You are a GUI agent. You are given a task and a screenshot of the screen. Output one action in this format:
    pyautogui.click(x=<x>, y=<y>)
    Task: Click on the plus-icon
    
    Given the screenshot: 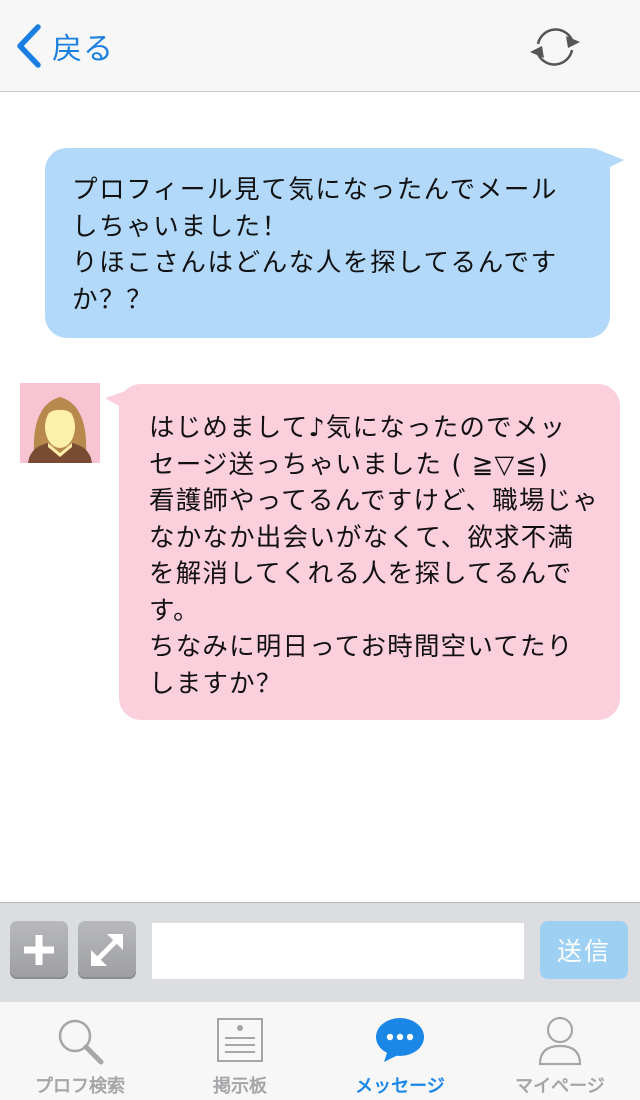 What is the action you would take?
    pyautogui.click(x=39, y=950)
    